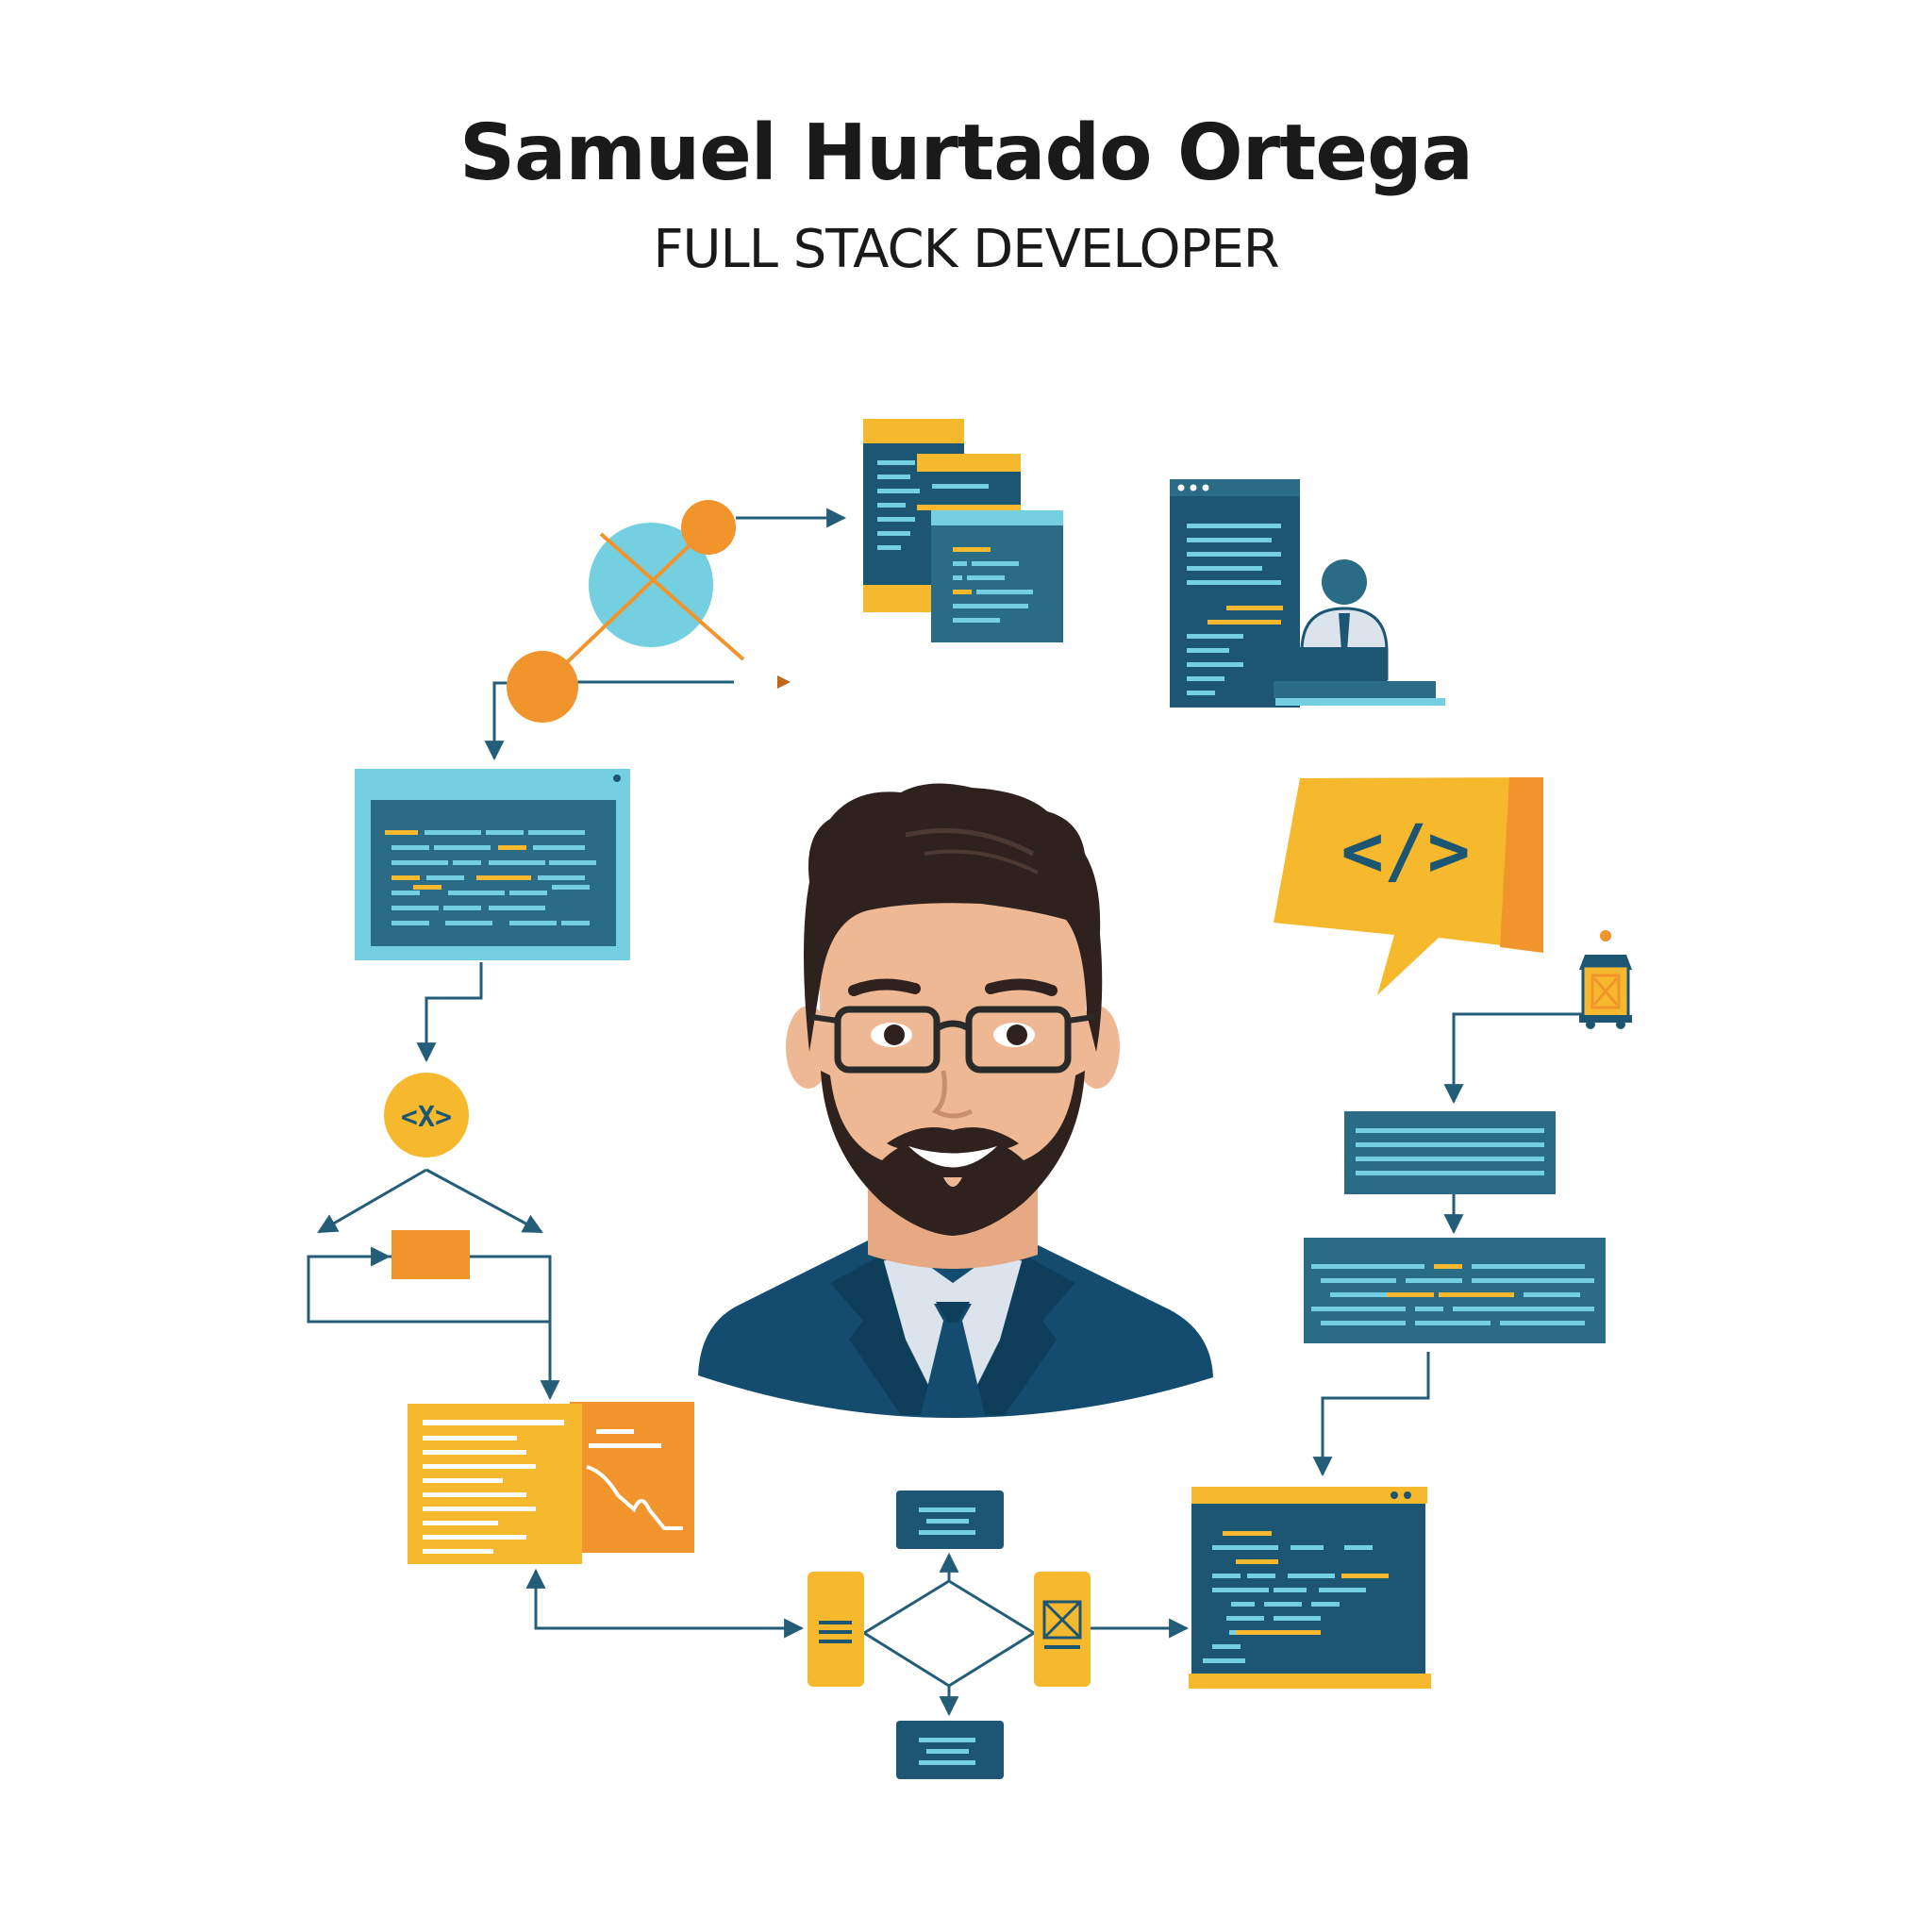 The image size is (1932, 1932). What do you see at coordinates (492, 865) in the screenshot?
I see `code-window-icon` at bounding box center [492, 865].